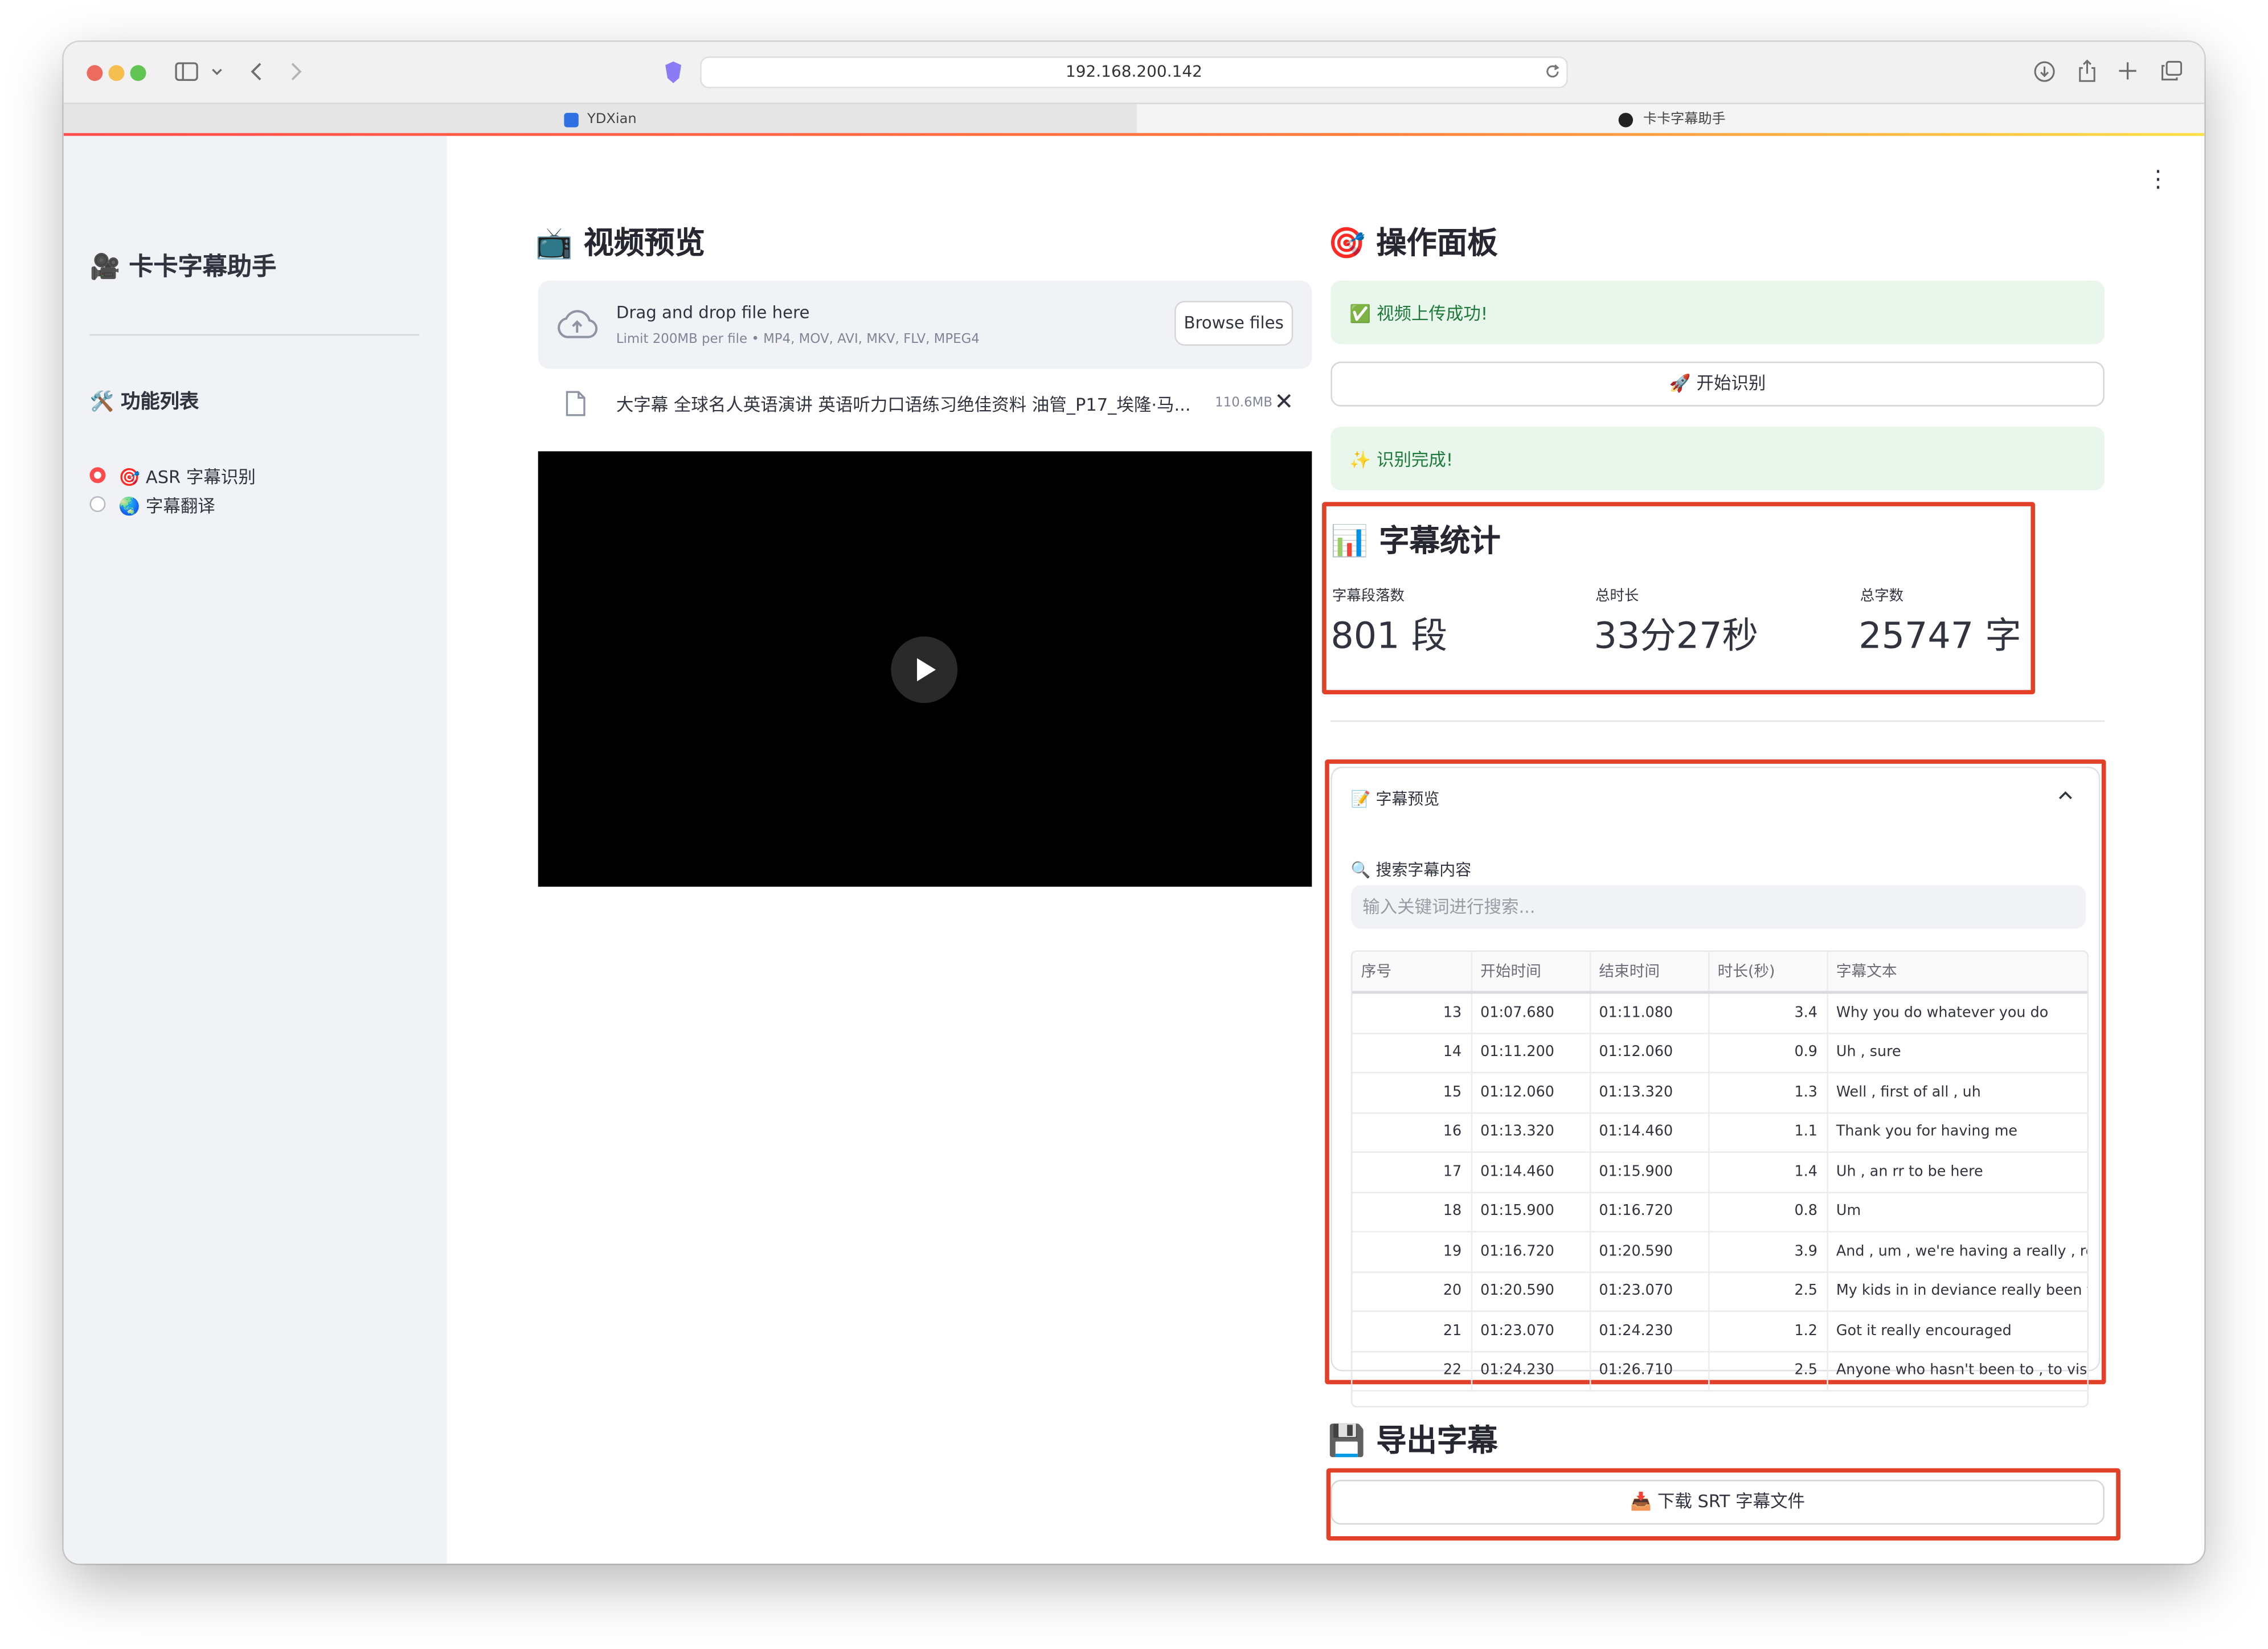 Image resolution: width=2268 pixels, height=1649 pixels. I want to click on address-bar: 192.168.200.142, so click(1134, 72).